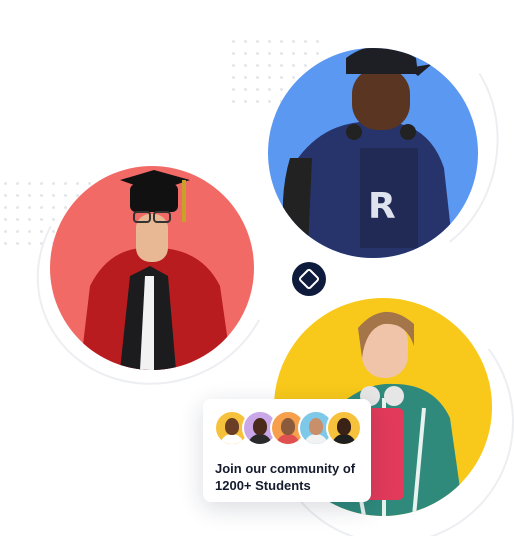  I want to click on community-text: Join our community of 1200+ Students, so click(290, 477).